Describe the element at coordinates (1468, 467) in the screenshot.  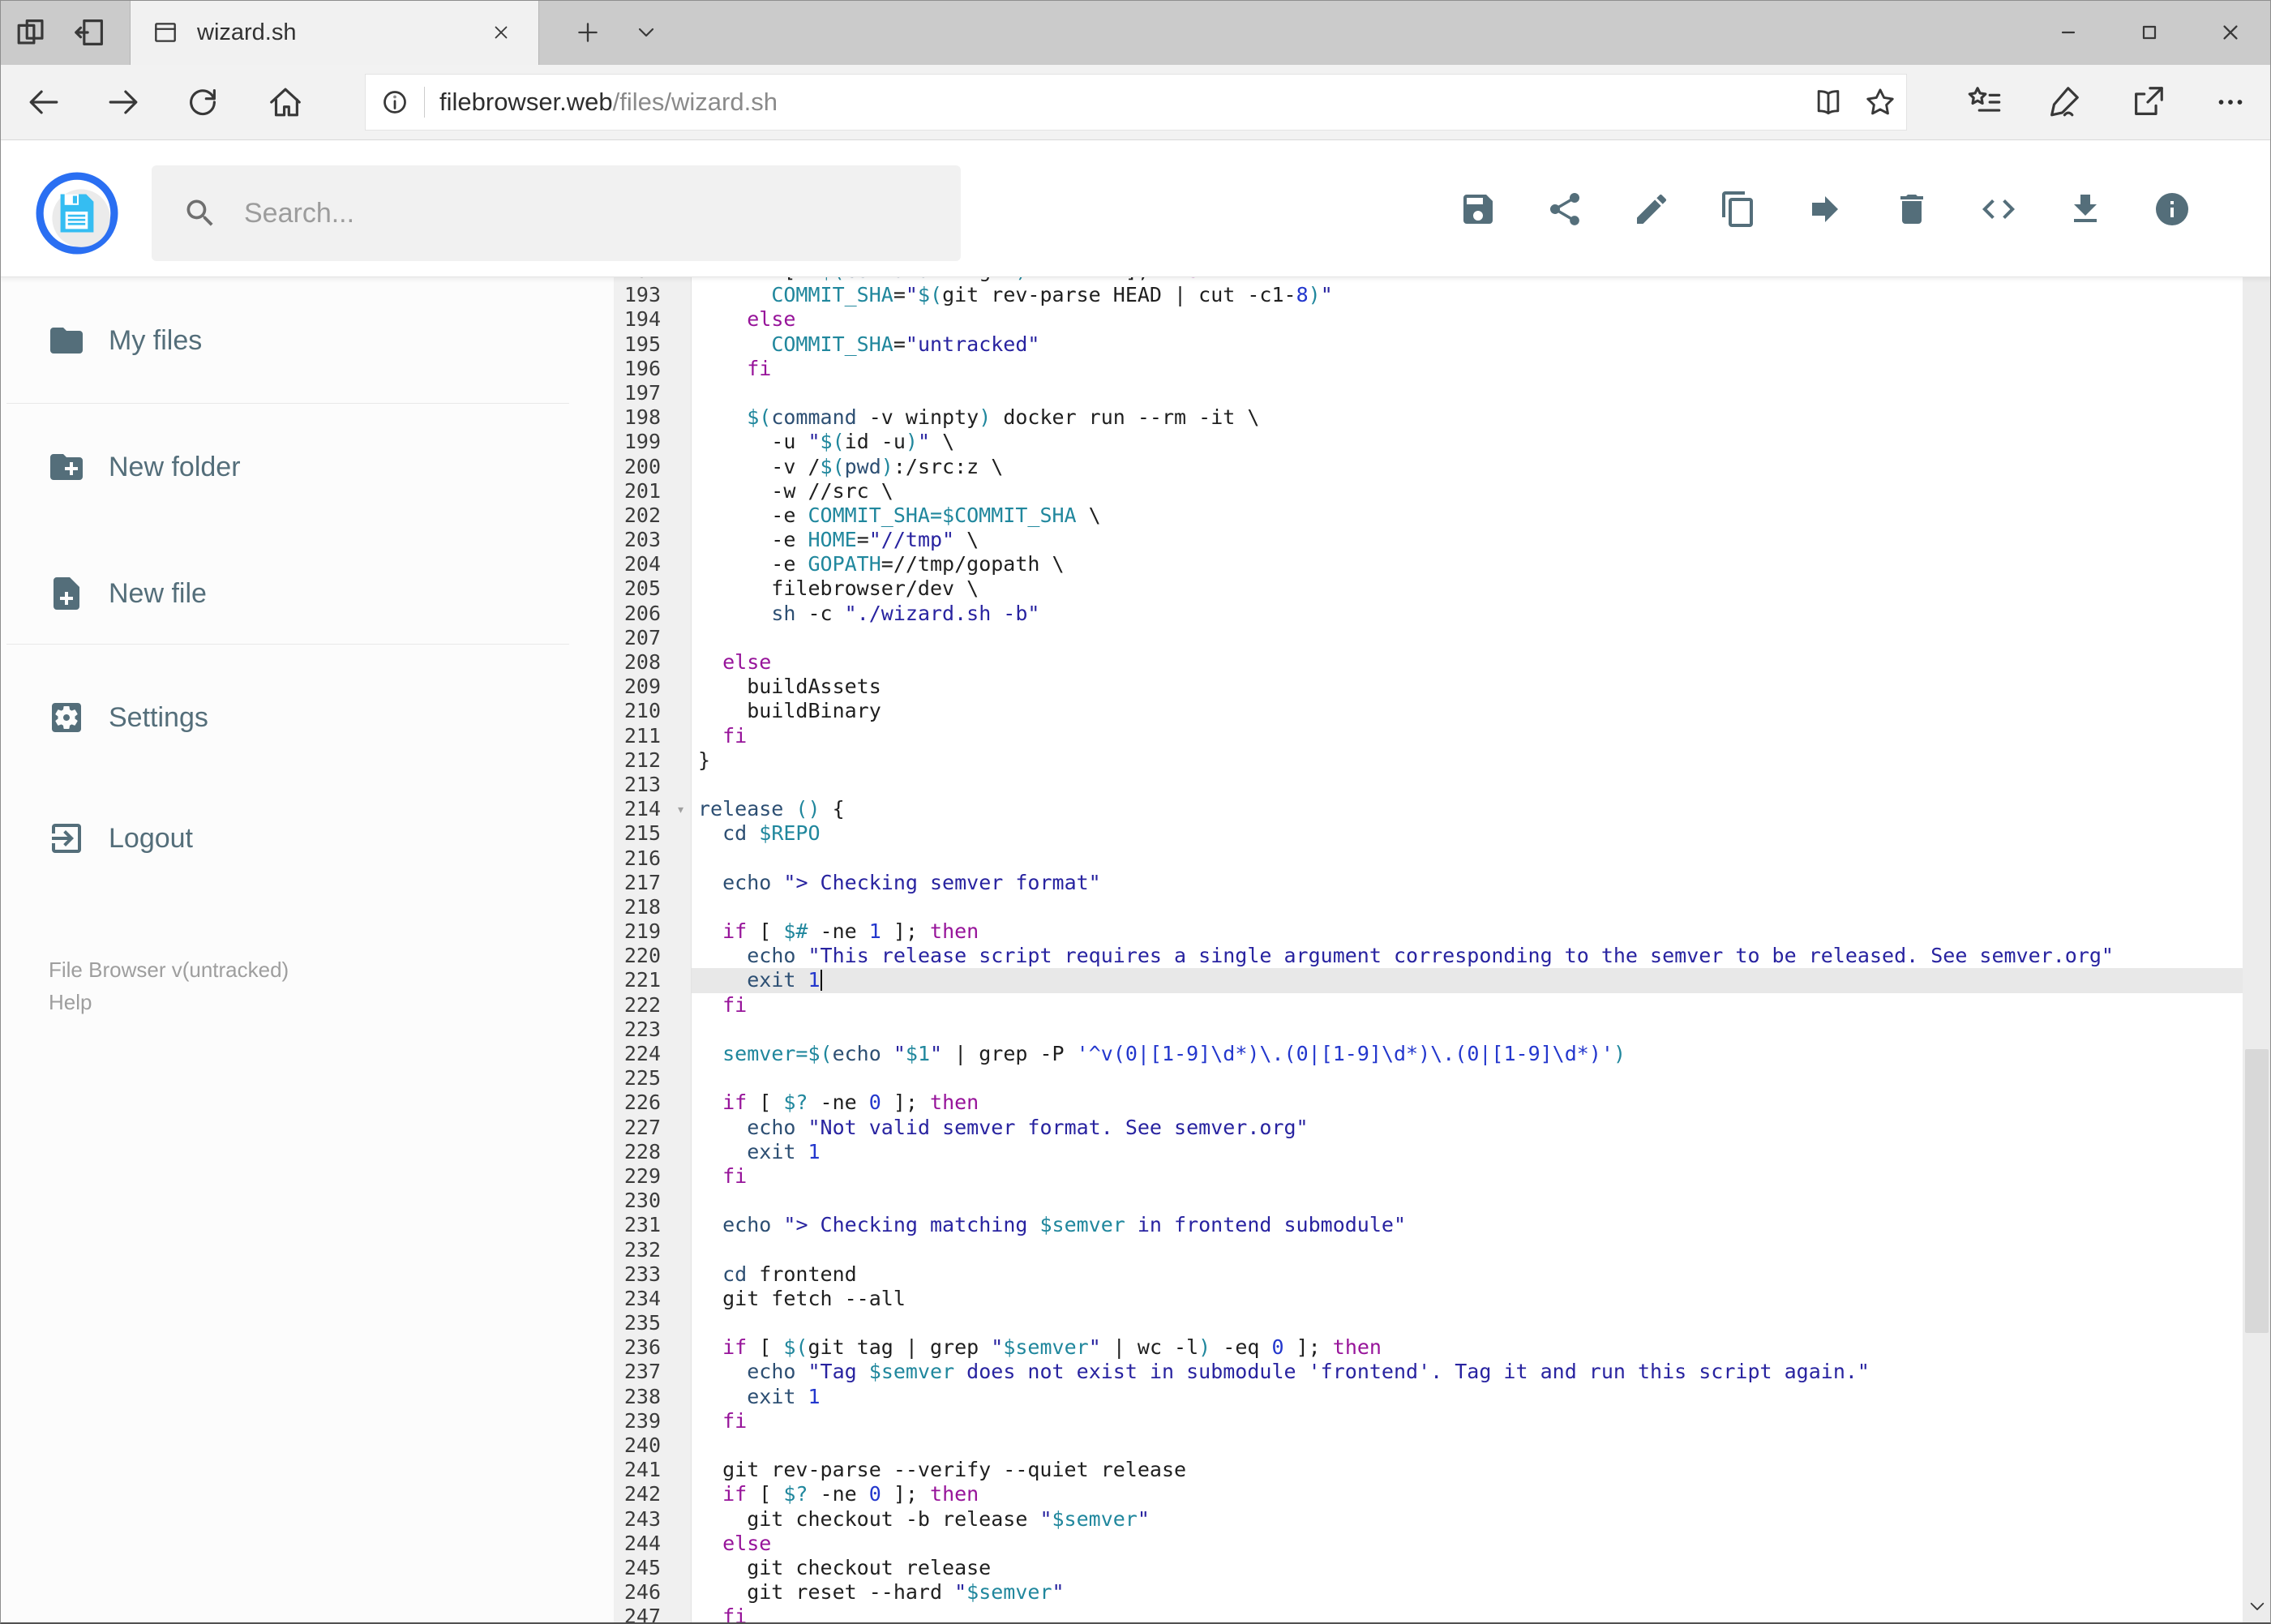
I see `code-line-text: -v /$(pwd):/src:z \` at that location.